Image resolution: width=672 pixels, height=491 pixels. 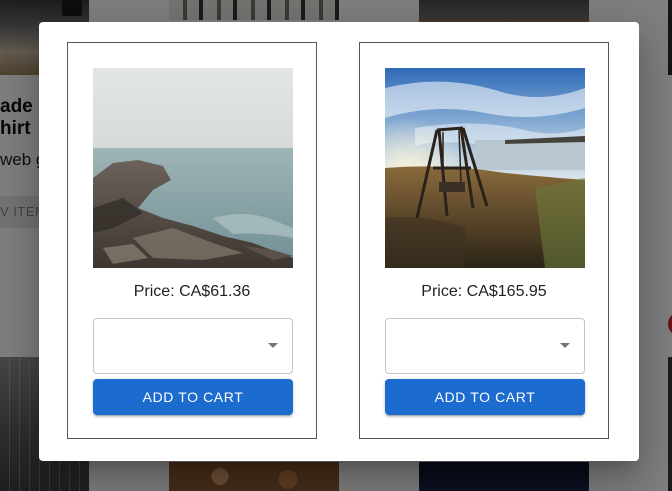 What do you see at coordinates (484, 291) in the screenshot?
I see `price-label: Price: CA$165.95` at bounding box center [484, 291].